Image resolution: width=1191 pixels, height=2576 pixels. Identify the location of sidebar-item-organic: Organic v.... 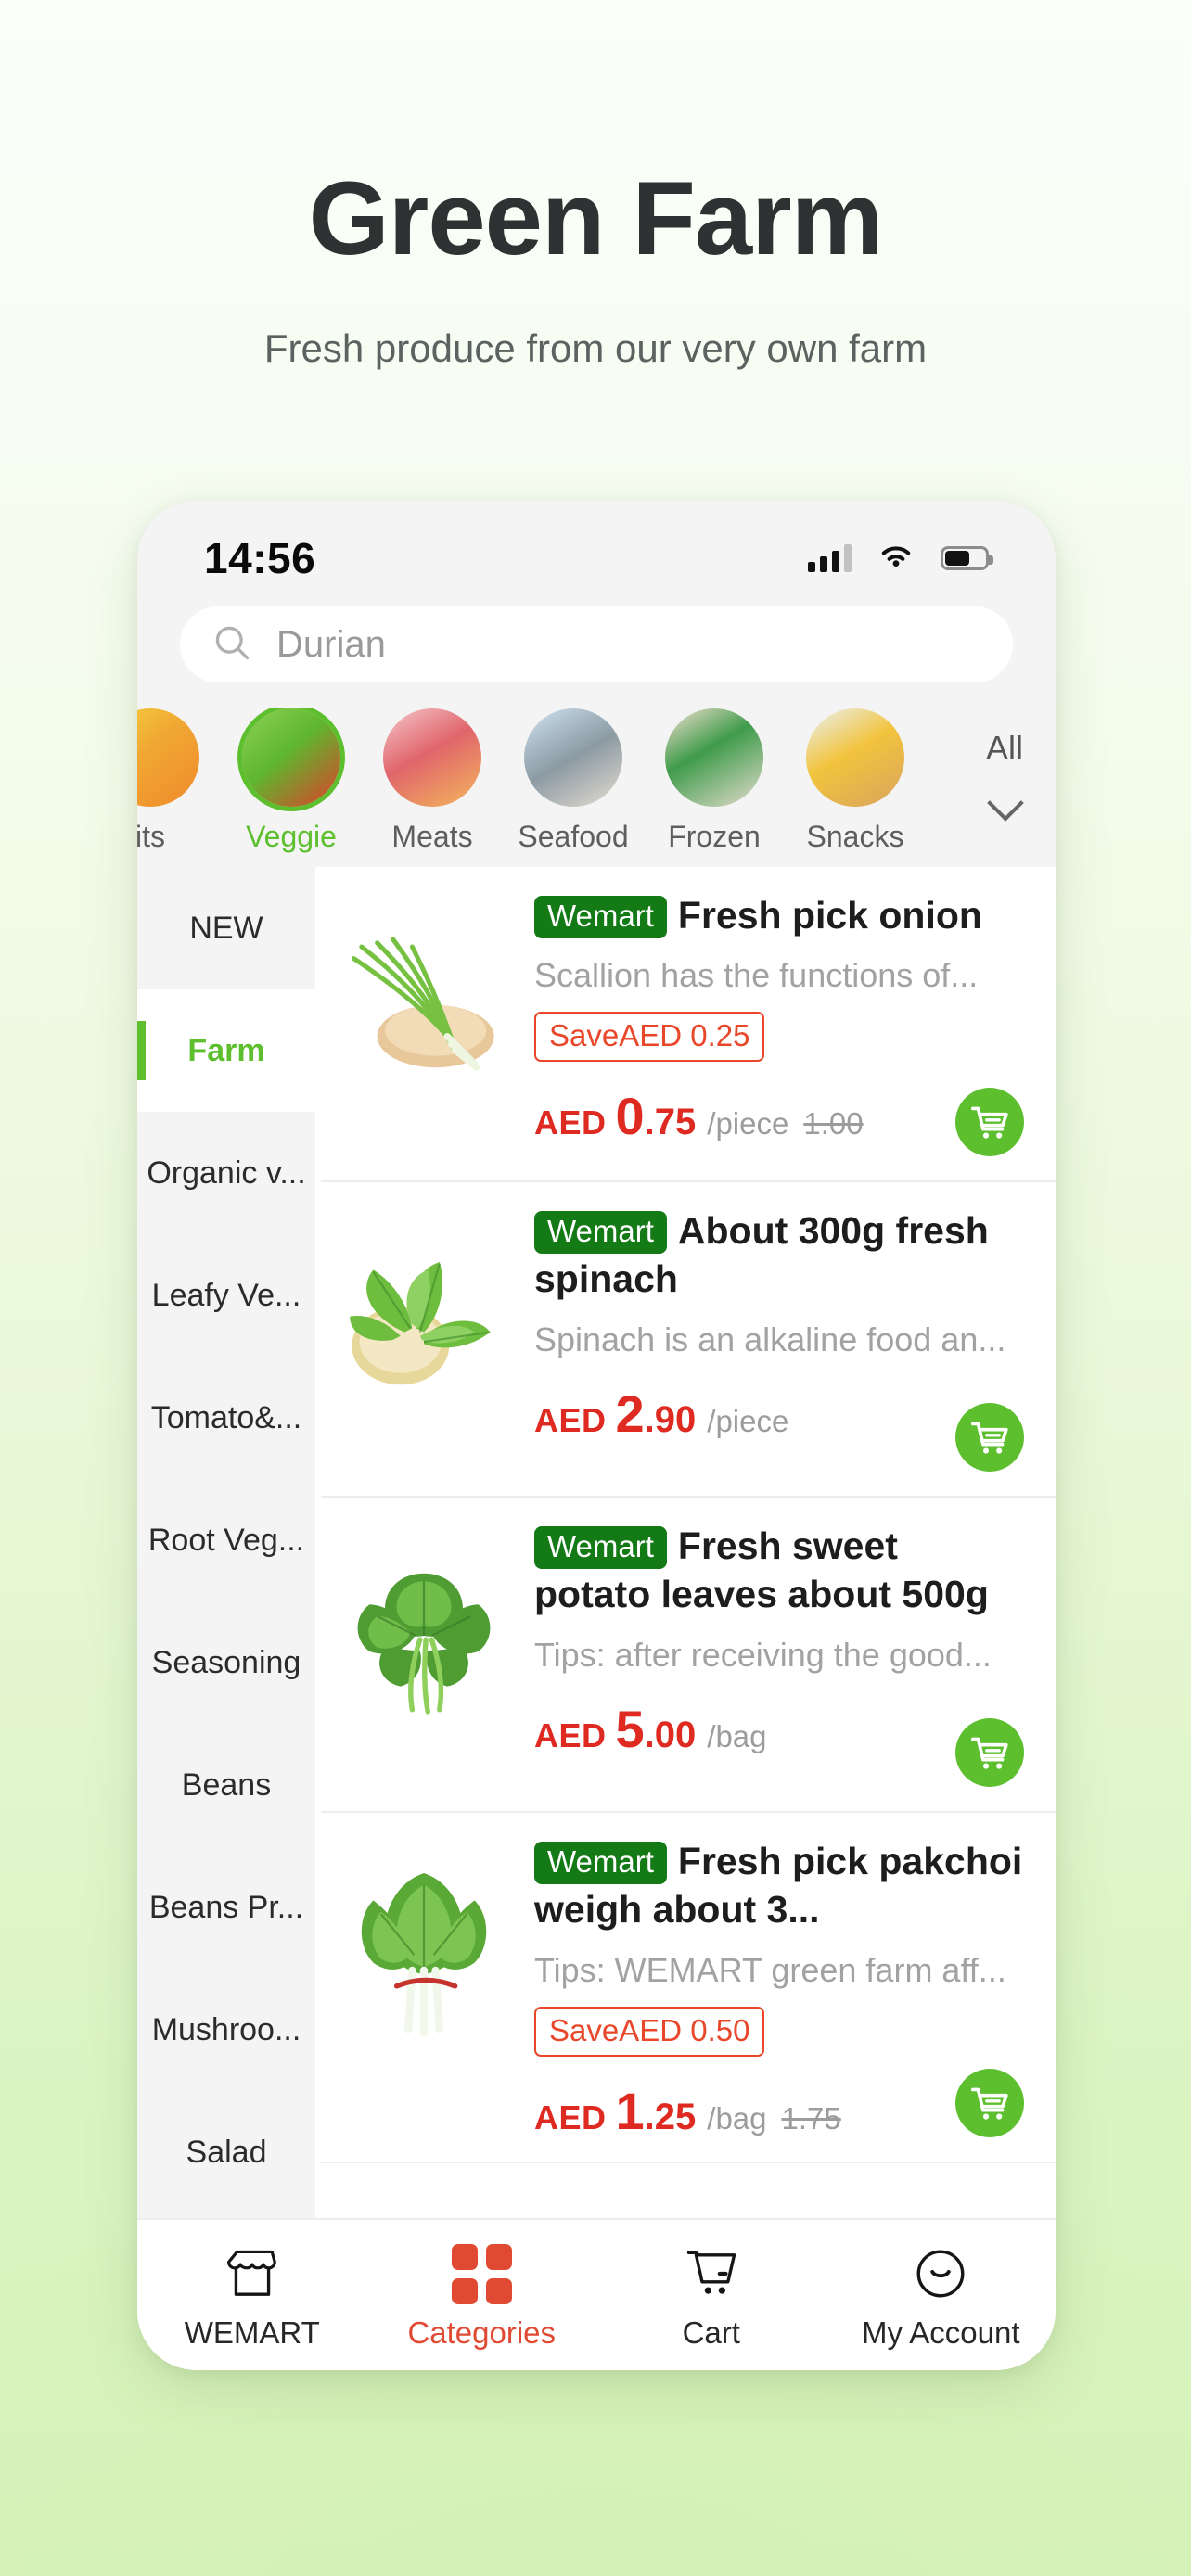
(226, 1173).